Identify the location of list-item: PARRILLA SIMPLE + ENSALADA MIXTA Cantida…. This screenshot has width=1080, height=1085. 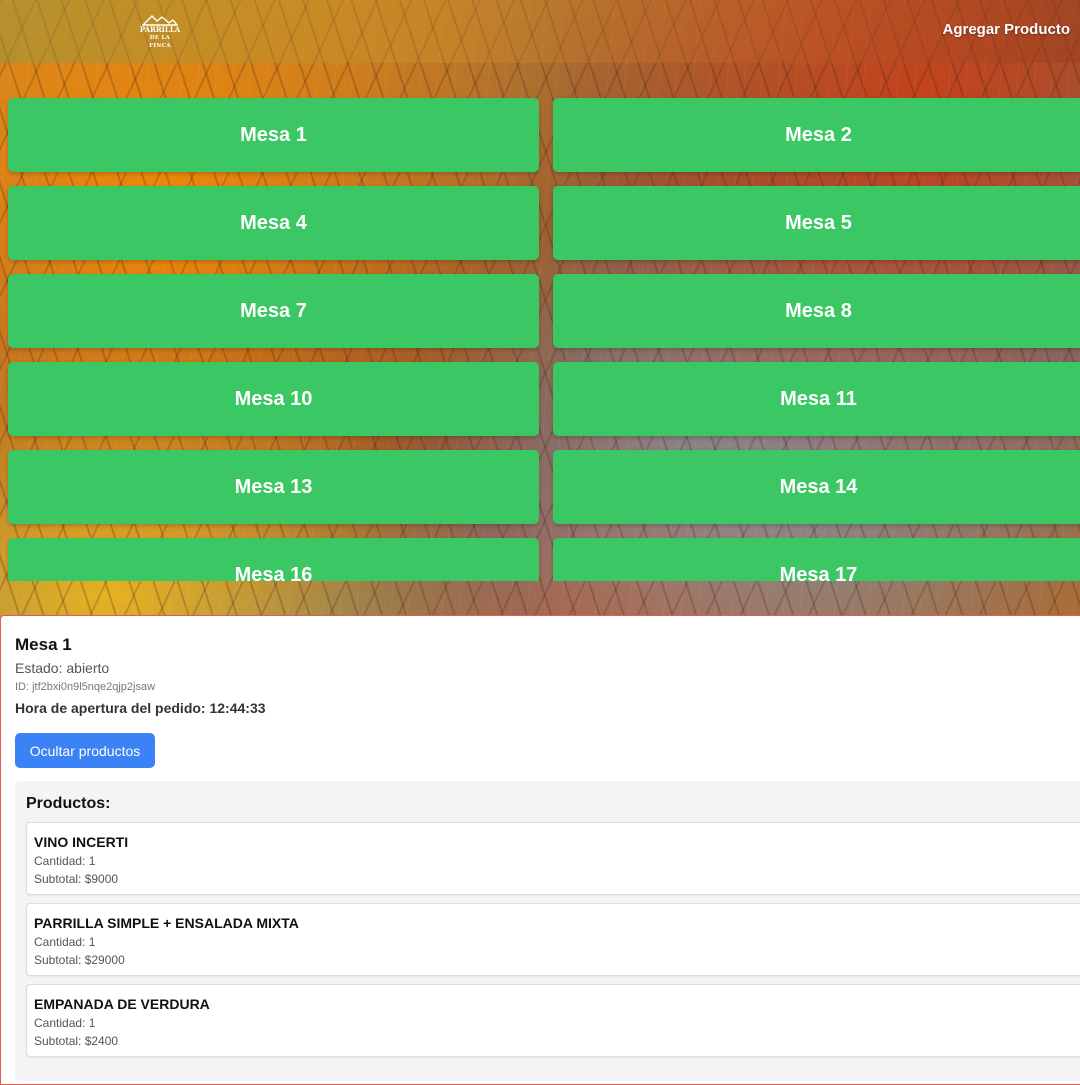
(553, 939).